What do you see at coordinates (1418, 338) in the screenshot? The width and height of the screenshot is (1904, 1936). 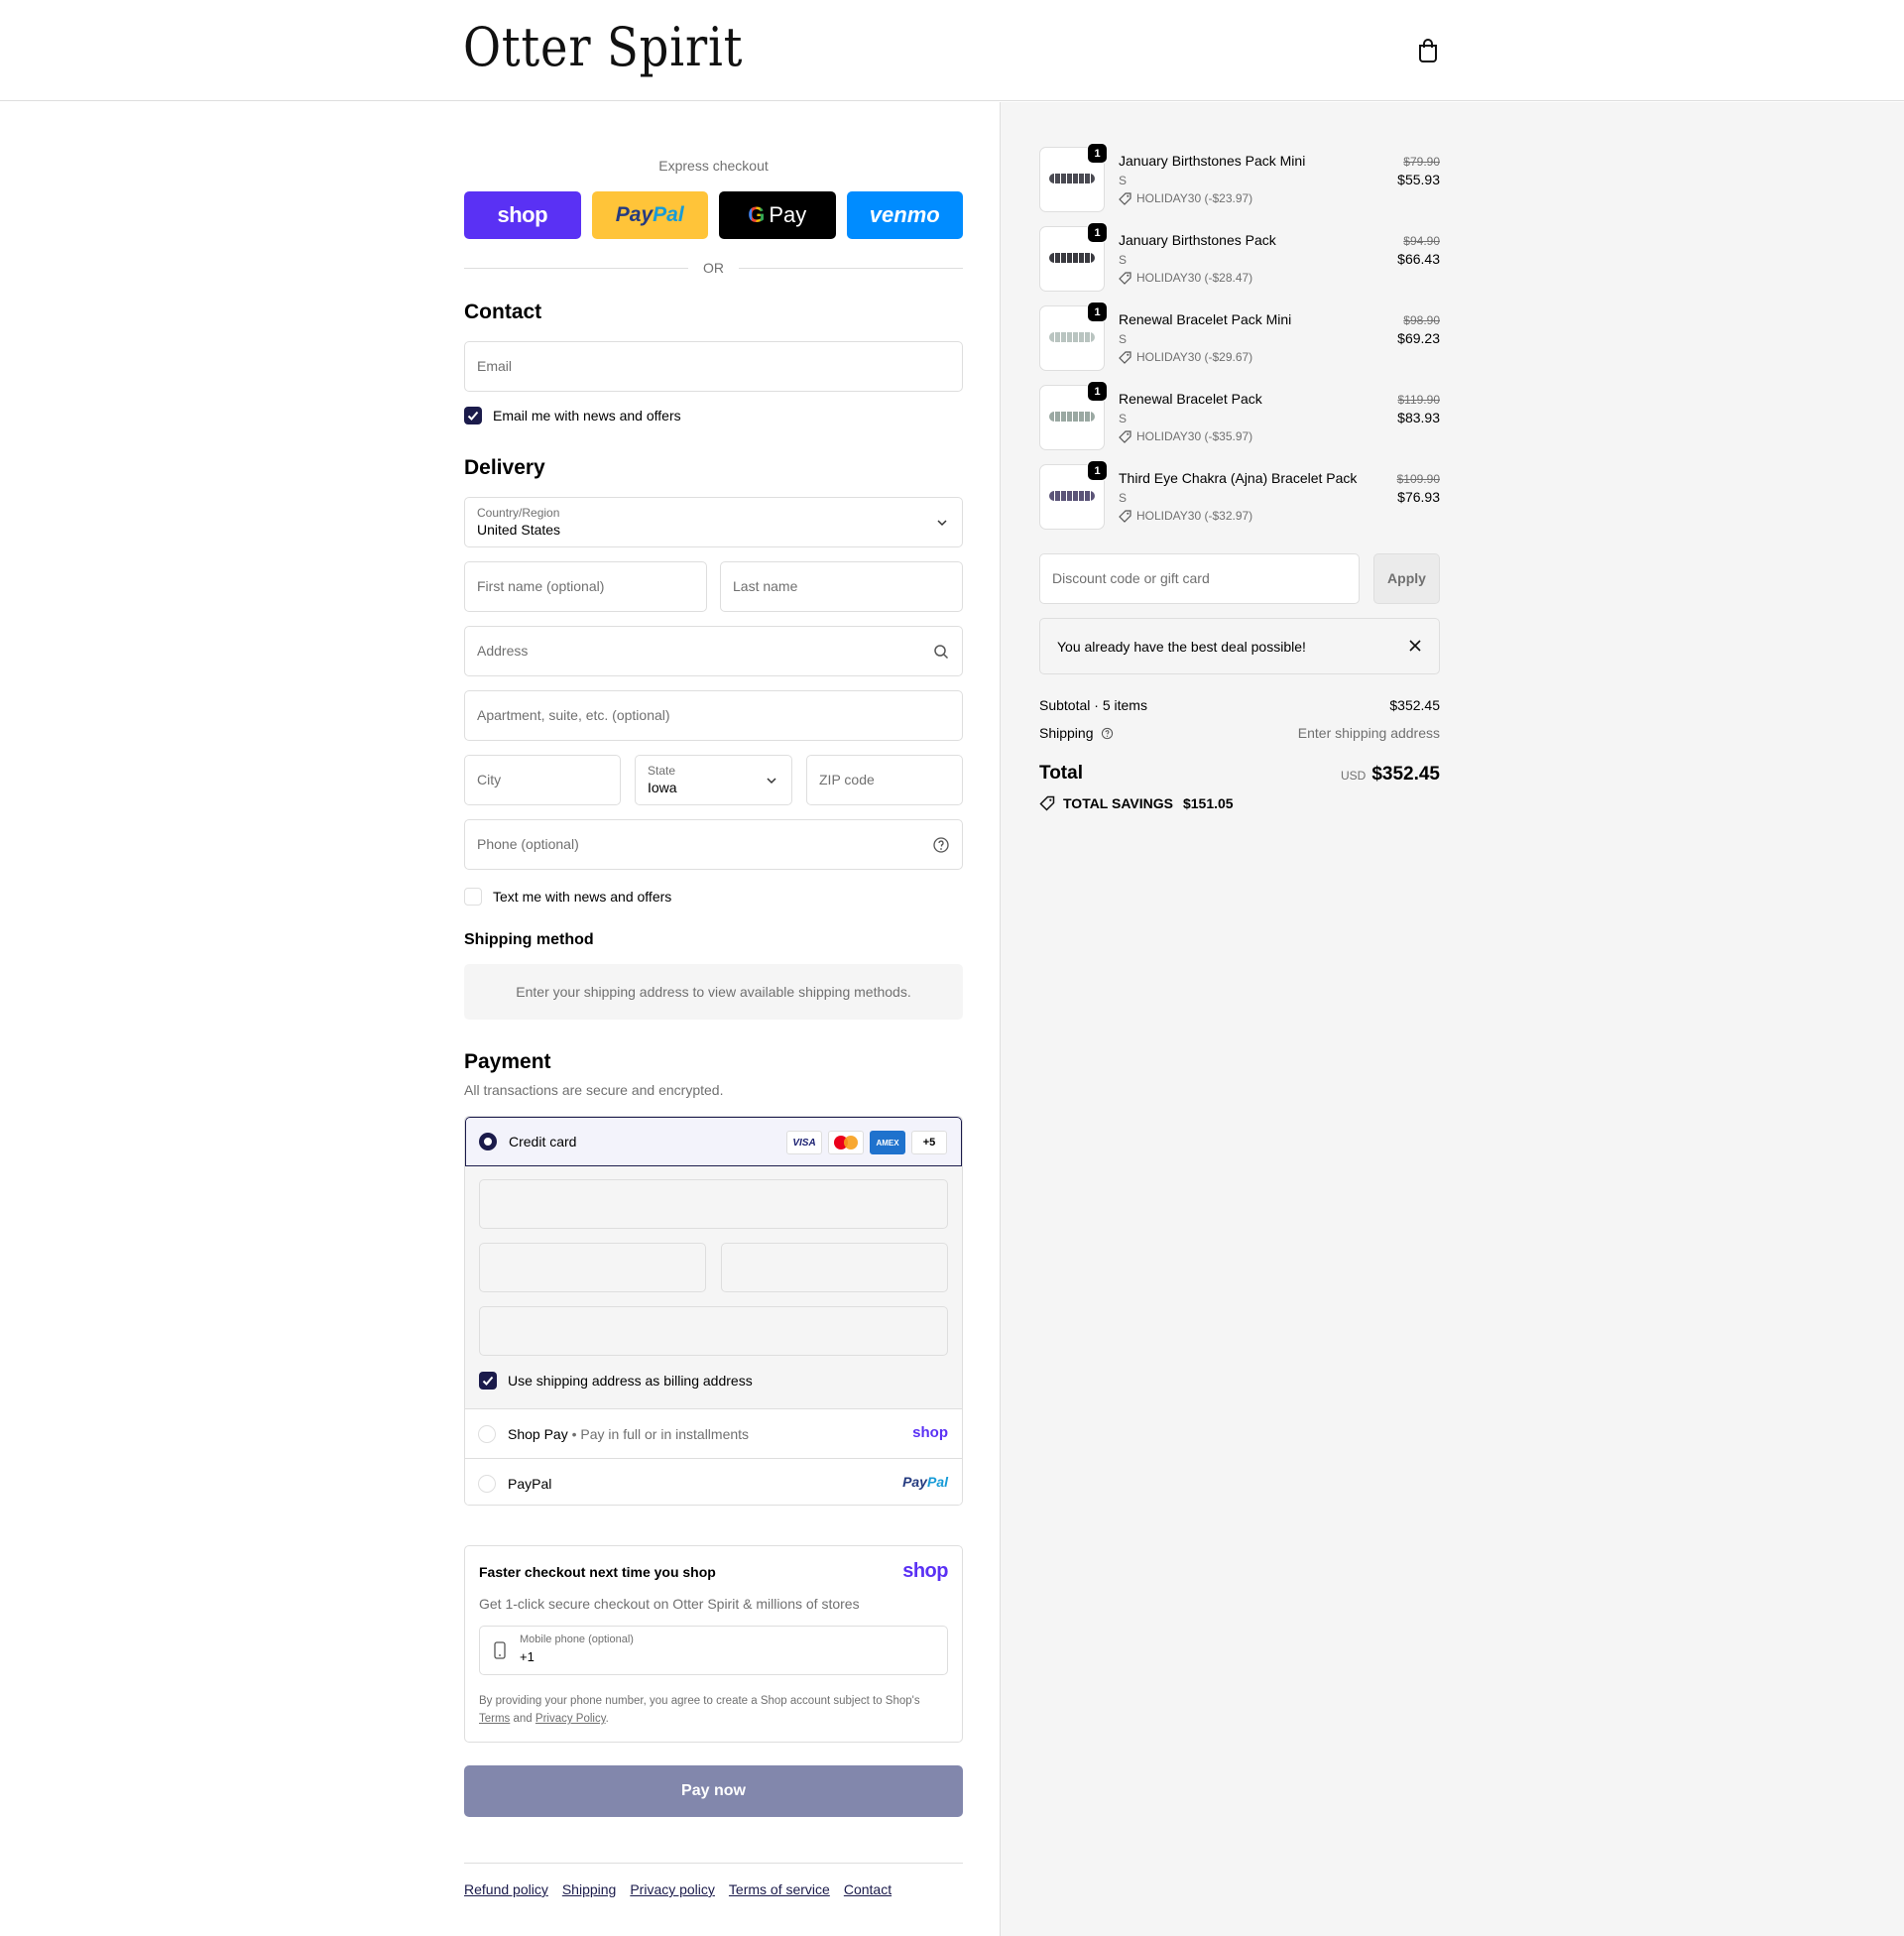 I see `sale-price: $69.23` at bounding box center [1418, 338].